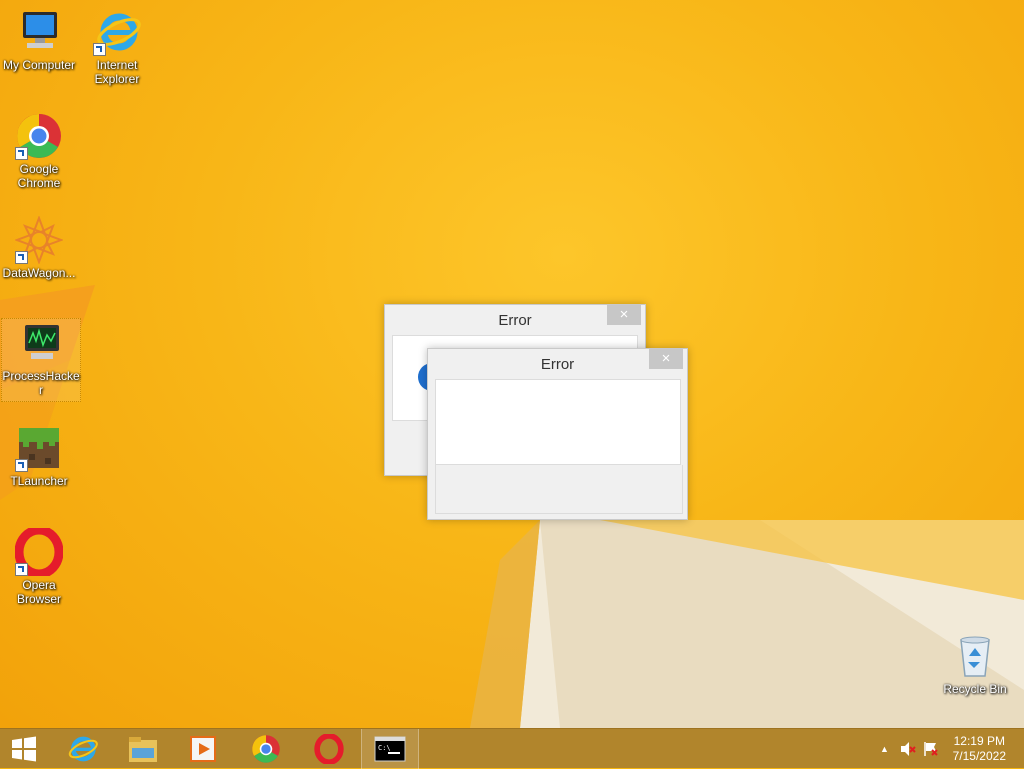 This screenshot has height=769, width=1024. I want to click on svg-text: C:\, so click(384, 748).